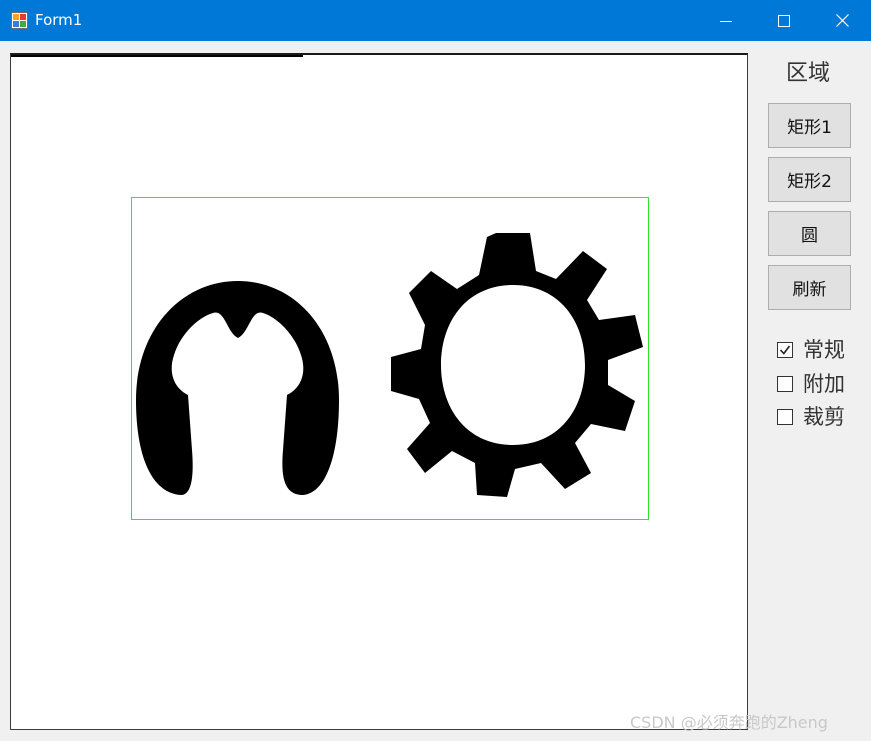 Image resolution: width=871 pixels, height=741 pixels. Describe the element at coordinates (729, 722) in the screenshot. I see `watermark-text: CSDN @必须奔跑的Zheng` at that location.